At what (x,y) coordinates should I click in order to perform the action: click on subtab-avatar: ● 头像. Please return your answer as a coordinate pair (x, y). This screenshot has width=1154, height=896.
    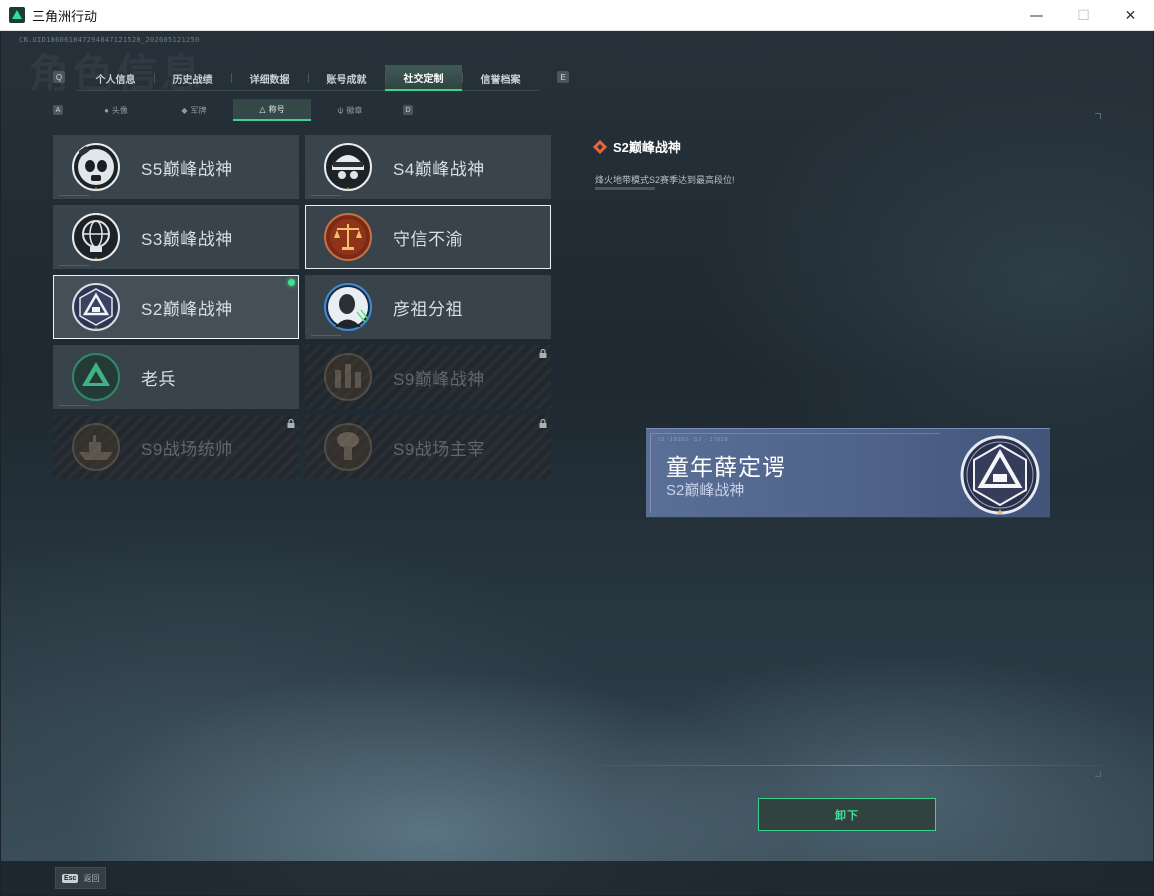
    Looking at the image, I should click on (116, 110).